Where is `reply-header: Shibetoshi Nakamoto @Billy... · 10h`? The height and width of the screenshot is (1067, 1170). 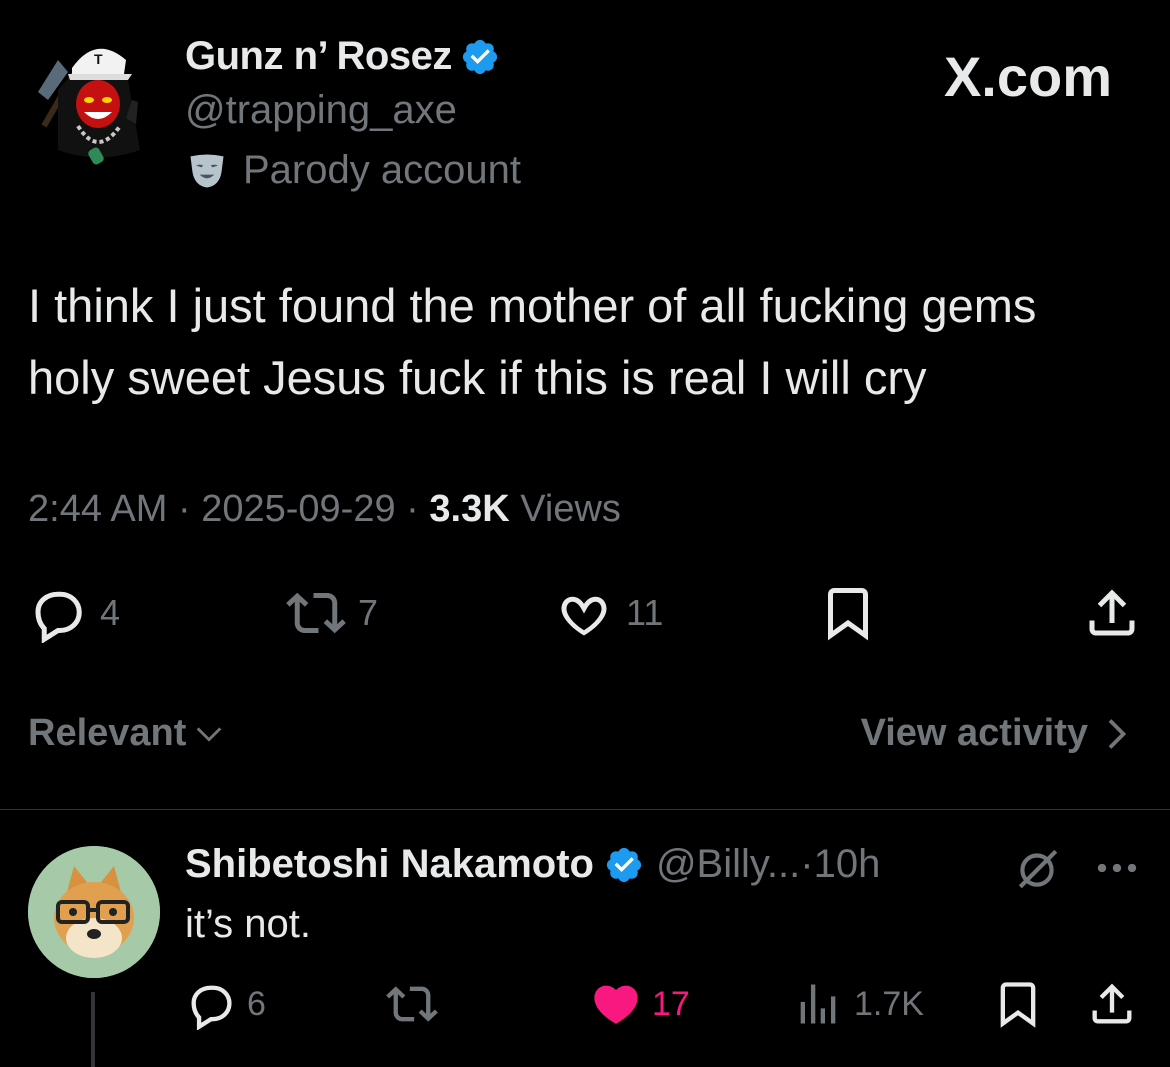 reply-header: Shibetoshi Nakamoto @Billy... · 10h is located at coordinates (532, 864).